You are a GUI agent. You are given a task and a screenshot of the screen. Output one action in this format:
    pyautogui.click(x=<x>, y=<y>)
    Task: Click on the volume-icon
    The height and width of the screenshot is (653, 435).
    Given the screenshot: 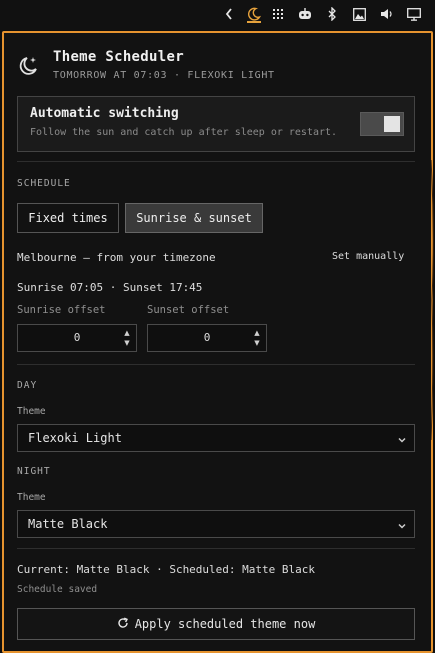 What is the action you would take?
    pyautogui.click(x=386, y=14)
    